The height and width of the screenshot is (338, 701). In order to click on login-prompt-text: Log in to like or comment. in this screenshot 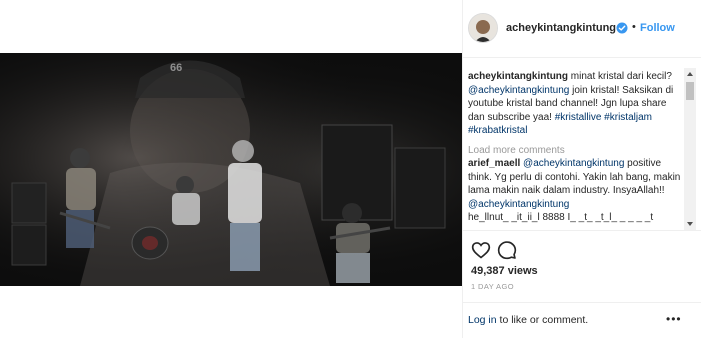, I will do `click(528, 320)`.